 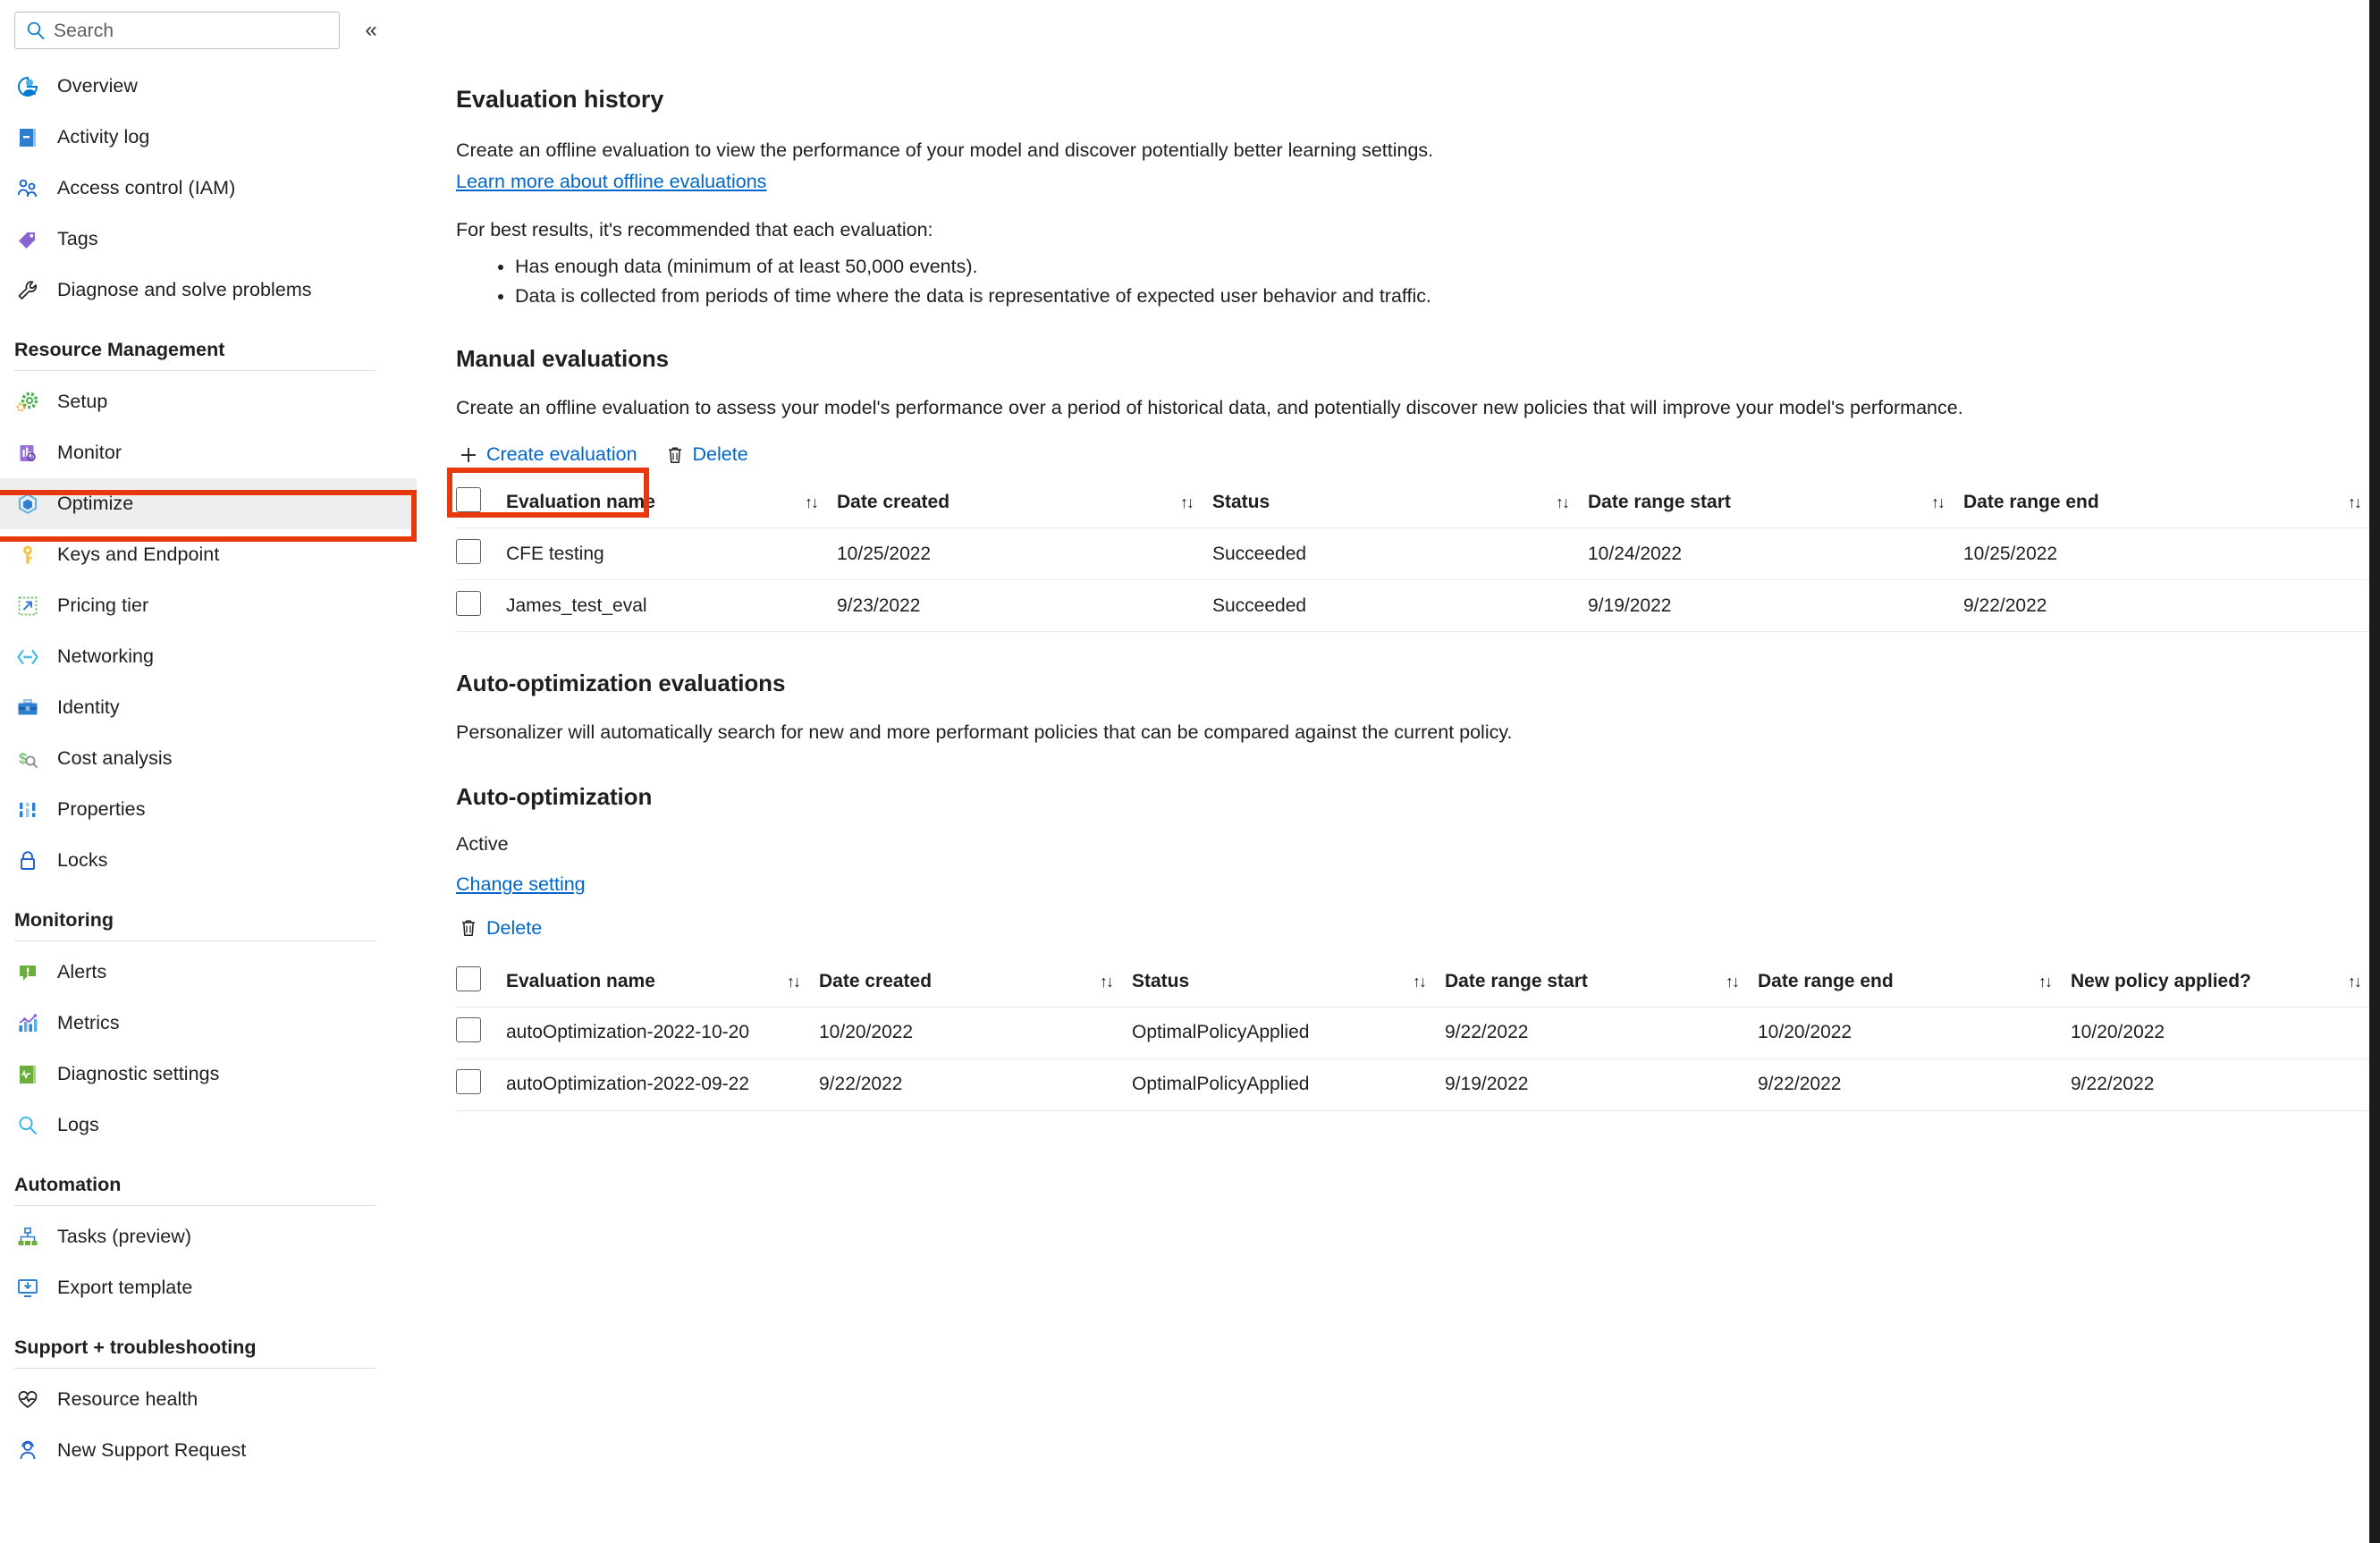 What do you see at coordinates (208, 1023) in the screenshot?
I see `sidebar-item-metrics: Metrics` at bounding box center [208, 1023].